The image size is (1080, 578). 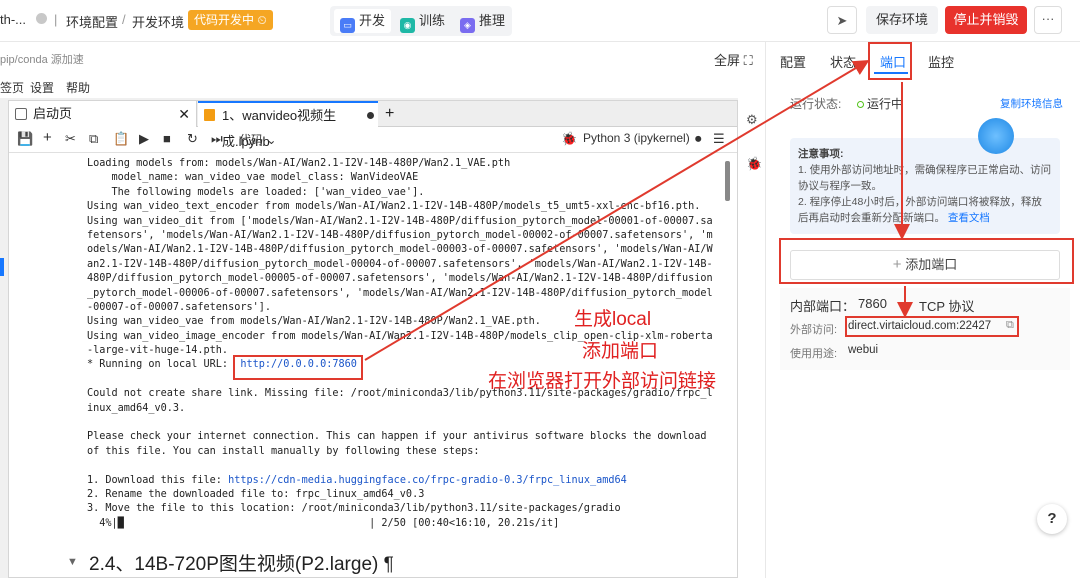 What do you see at coordinates (602, 381) in the screenshot?
I see `annotation-open-link: 在浏览器打开外部访问链接` at bounding box center [602, 381].